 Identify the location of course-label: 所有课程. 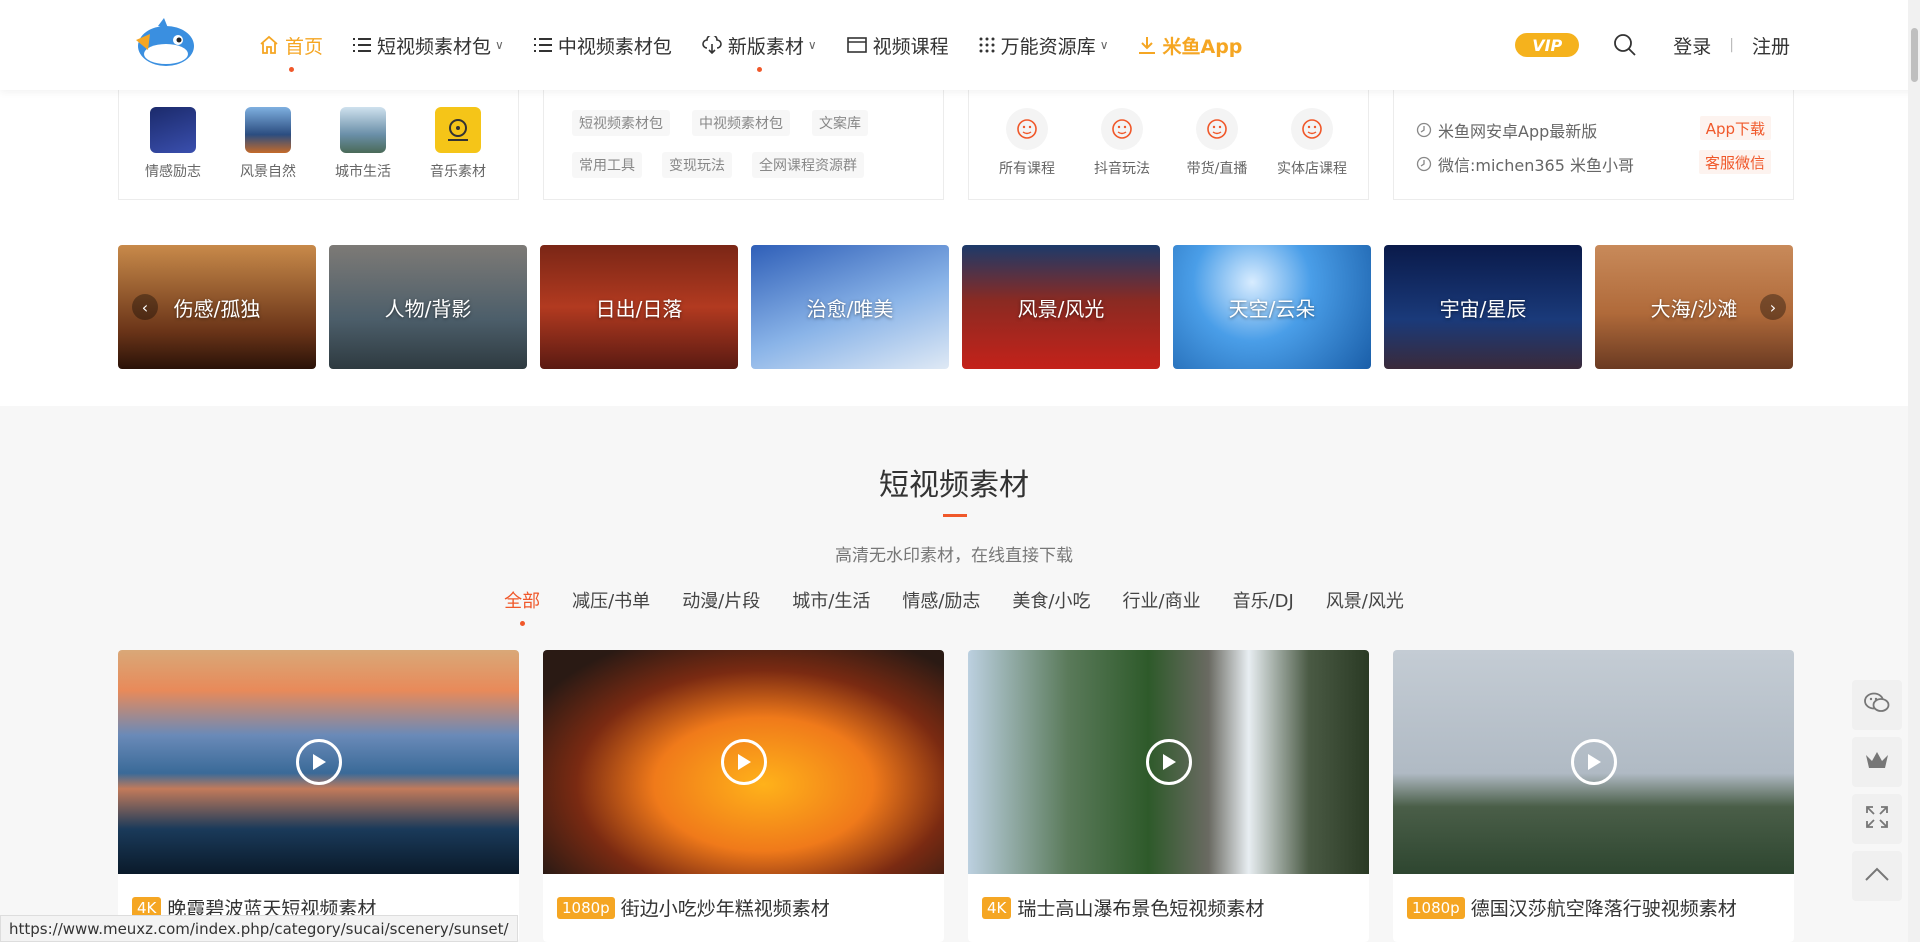
(1027, 169).